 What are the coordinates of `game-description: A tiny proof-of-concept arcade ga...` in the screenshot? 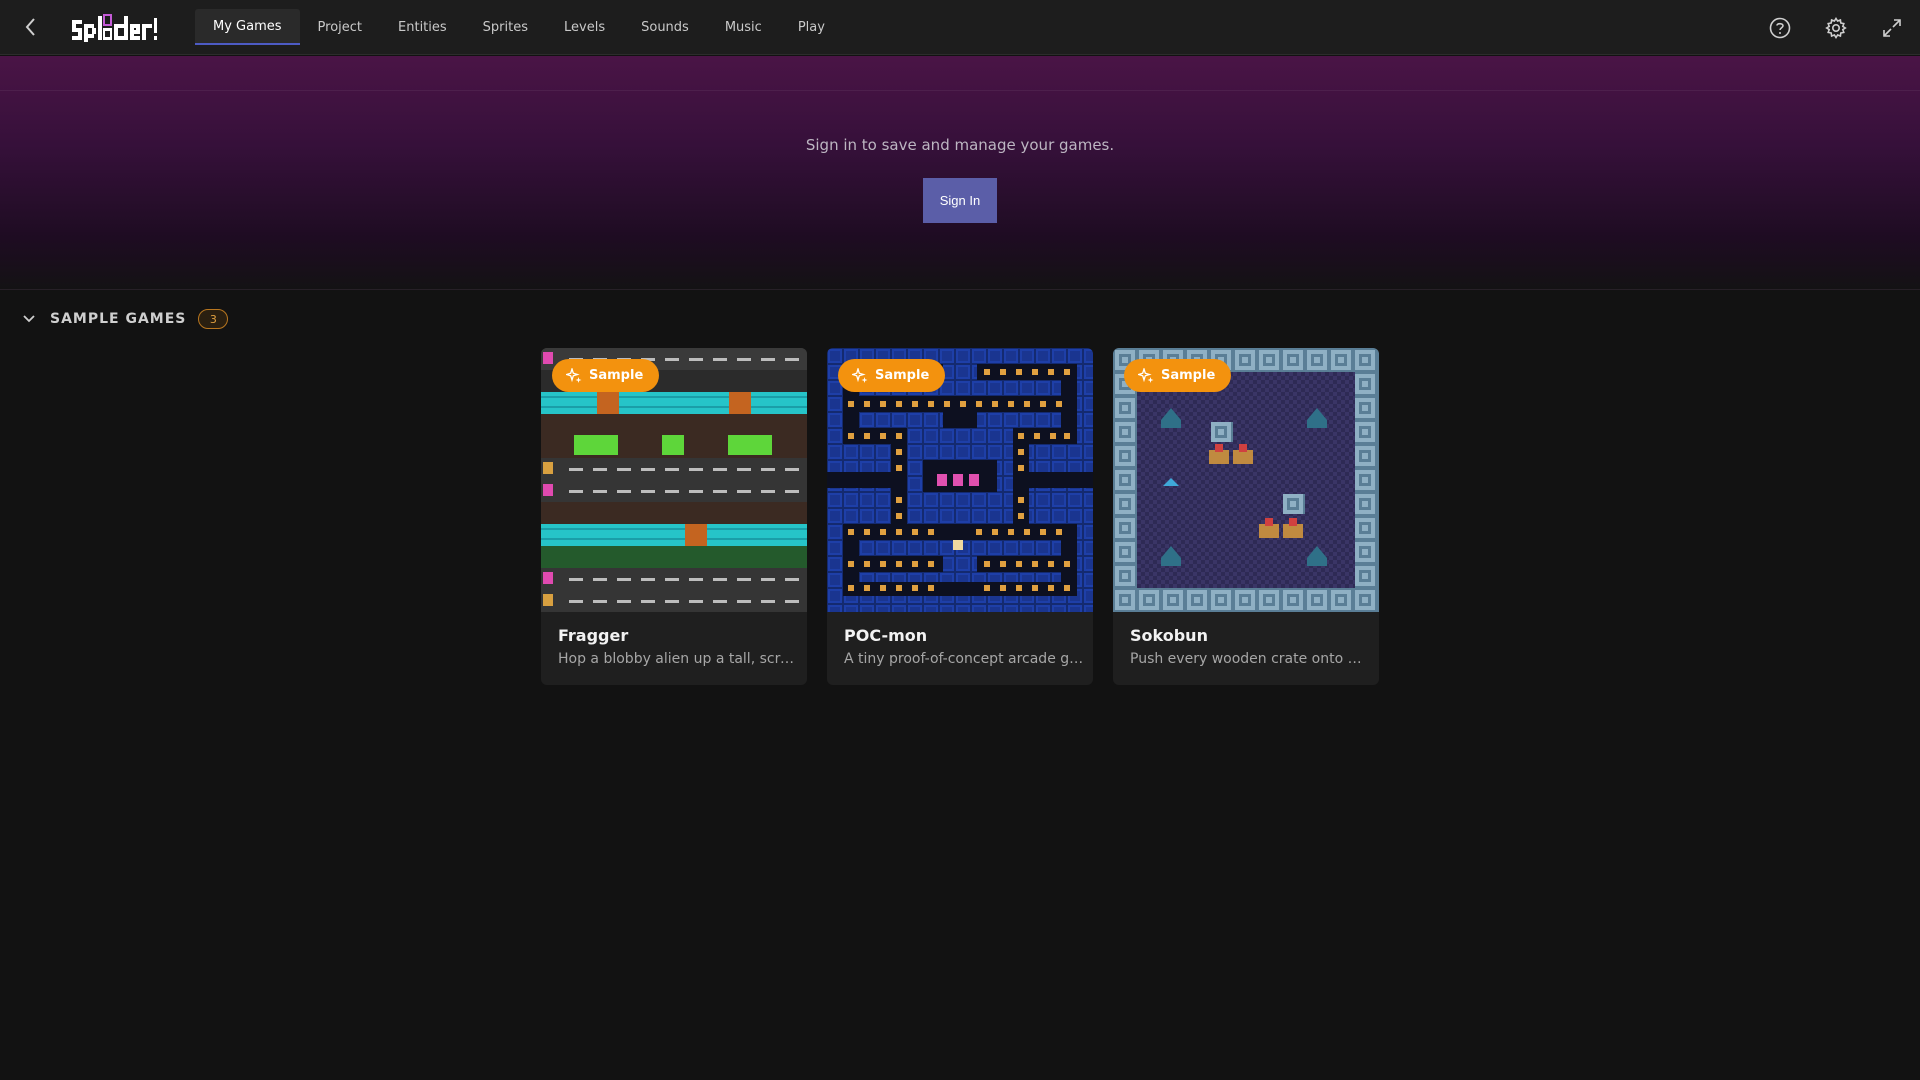 It's located at (964, 659).